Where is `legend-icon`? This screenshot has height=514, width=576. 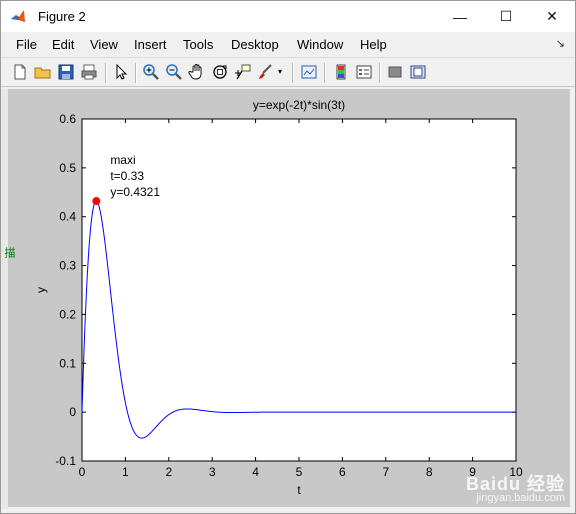
legend-icon is located at coordinates (364, 72).